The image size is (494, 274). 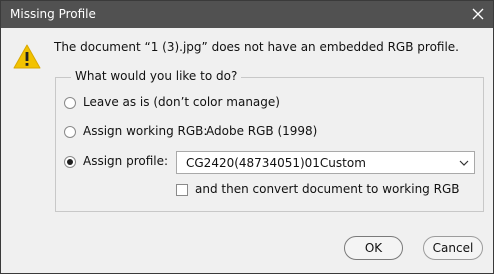 What do you see at coordinates (53, 14) in the screenshot?
I see `window-title: Missing Profile` at bounding box center [53, 14].